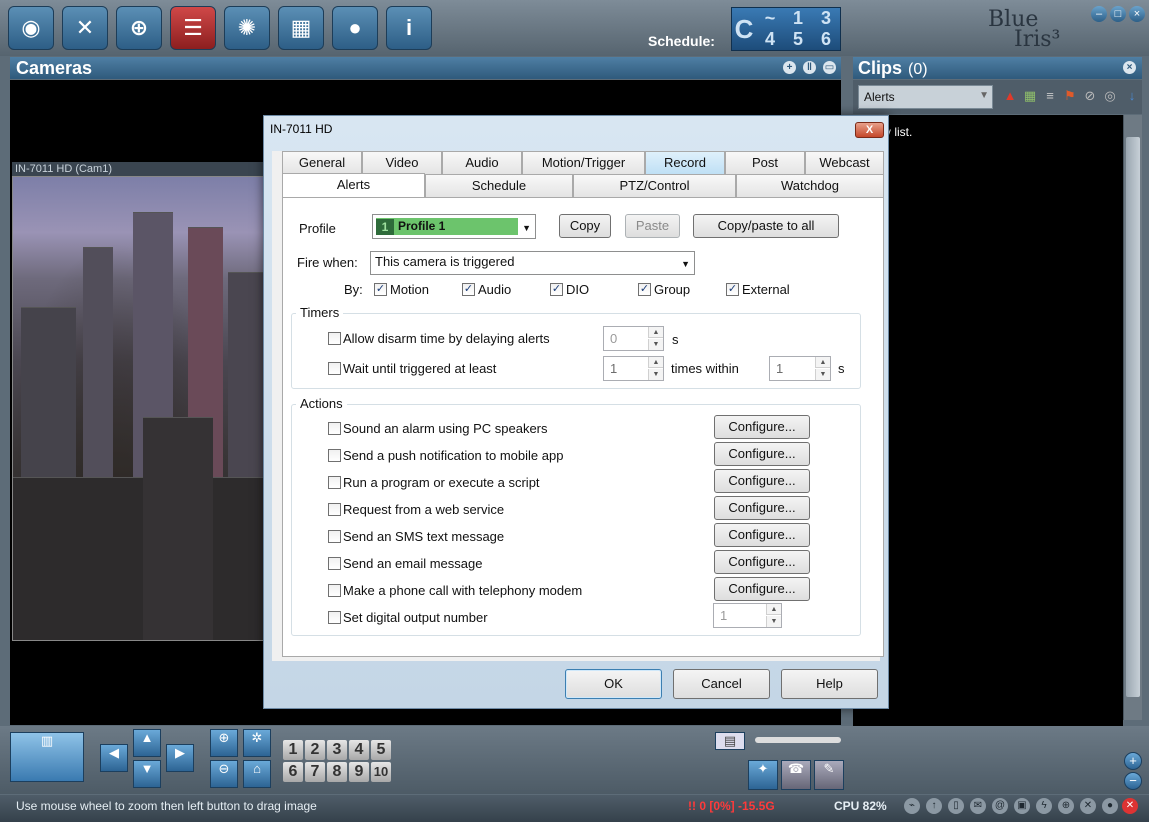 This screenshot has height=822, width=1149. Describe the element at coordinates (765, 162) in the screenshot. I see `tab-post: Post` at that location.